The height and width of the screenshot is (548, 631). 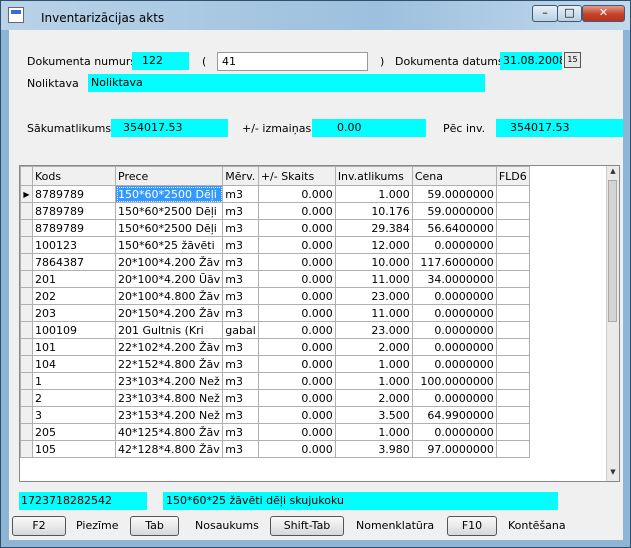 What do you see at coordinates (26, 194) in the screenshot?
I see `current-row-indicator-icon: ▶` at bounding box center [26, 194].